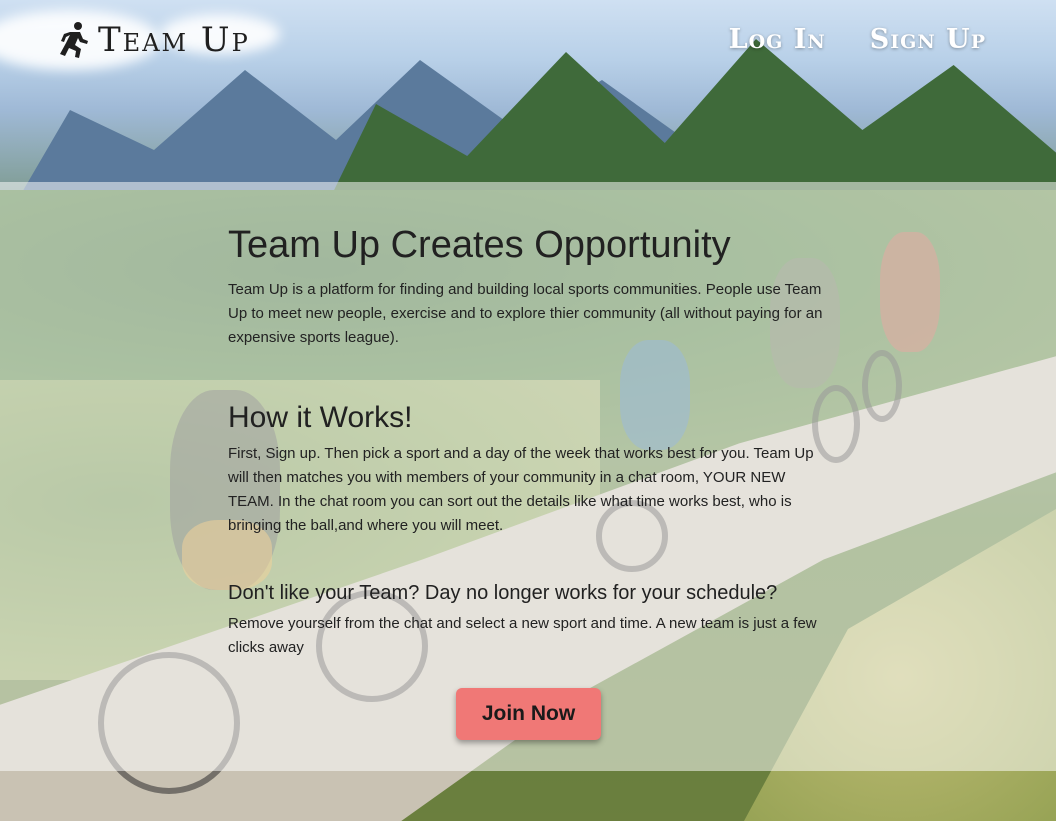 Image resolution: width=1056 pixels, height=821 pixels. Describe the element at coordinates (320, 417) in the screenshot. I see `how-it-works-heading: How it Works!` at that location.